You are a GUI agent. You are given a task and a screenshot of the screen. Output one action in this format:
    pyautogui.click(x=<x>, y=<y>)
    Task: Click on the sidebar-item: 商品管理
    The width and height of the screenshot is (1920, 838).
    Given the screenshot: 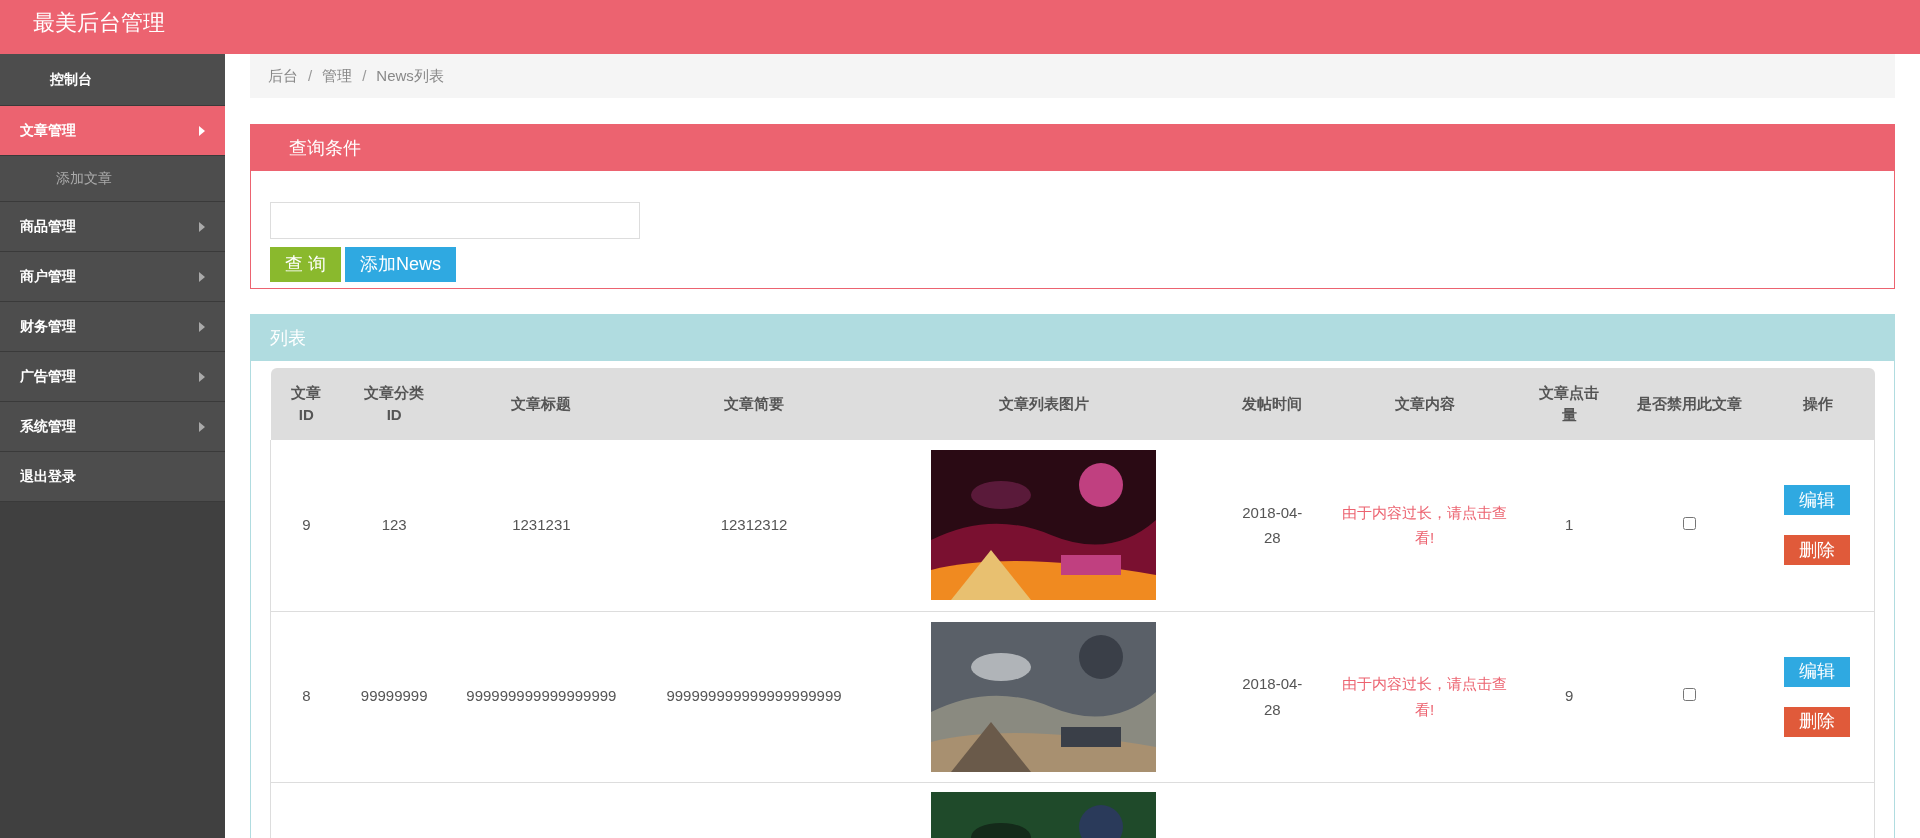 What is the action you would take?
    pyautogui.click(x=112, y=227)
    